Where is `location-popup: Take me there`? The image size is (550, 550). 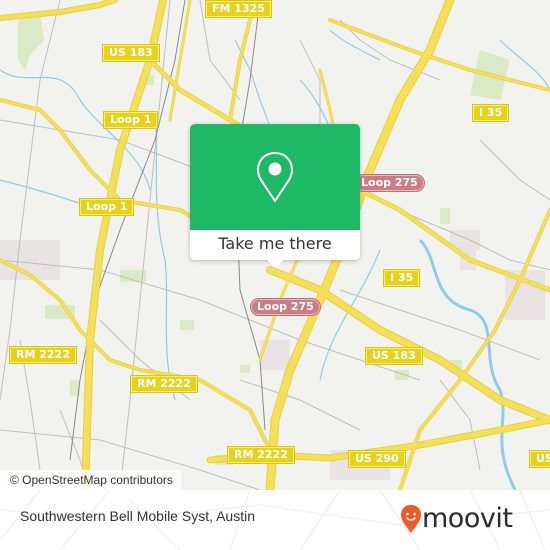
location-popup: Take me there is located at coordinates (275, 196).